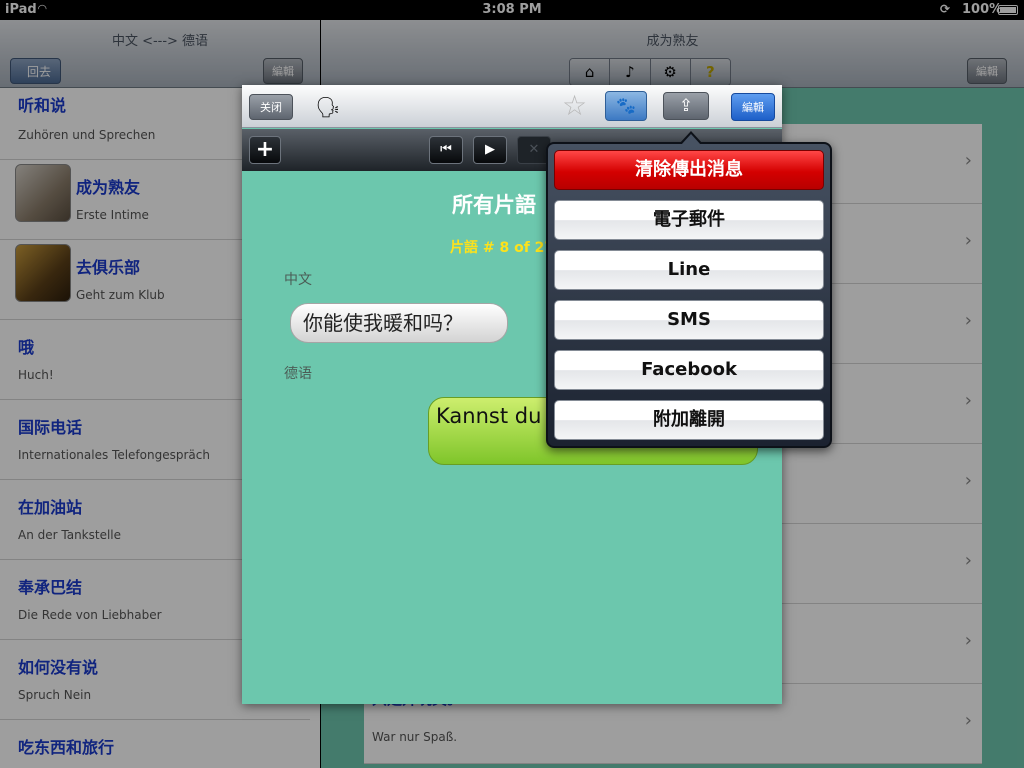 This screenshot has width=1024, height=768. I want to click on list-item-subtitle: Internationales Telefongespräch, so click(114, 455).